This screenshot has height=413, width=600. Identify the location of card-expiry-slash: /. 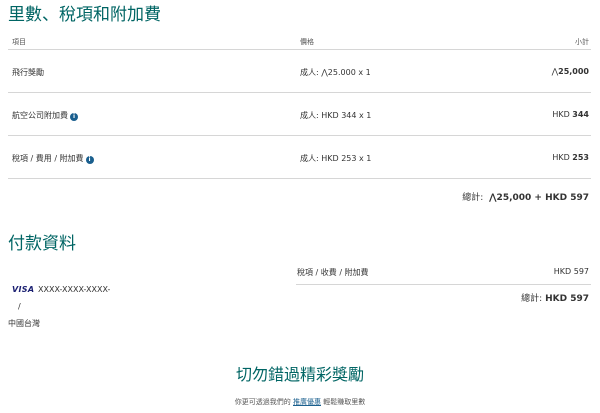
(19, 306).